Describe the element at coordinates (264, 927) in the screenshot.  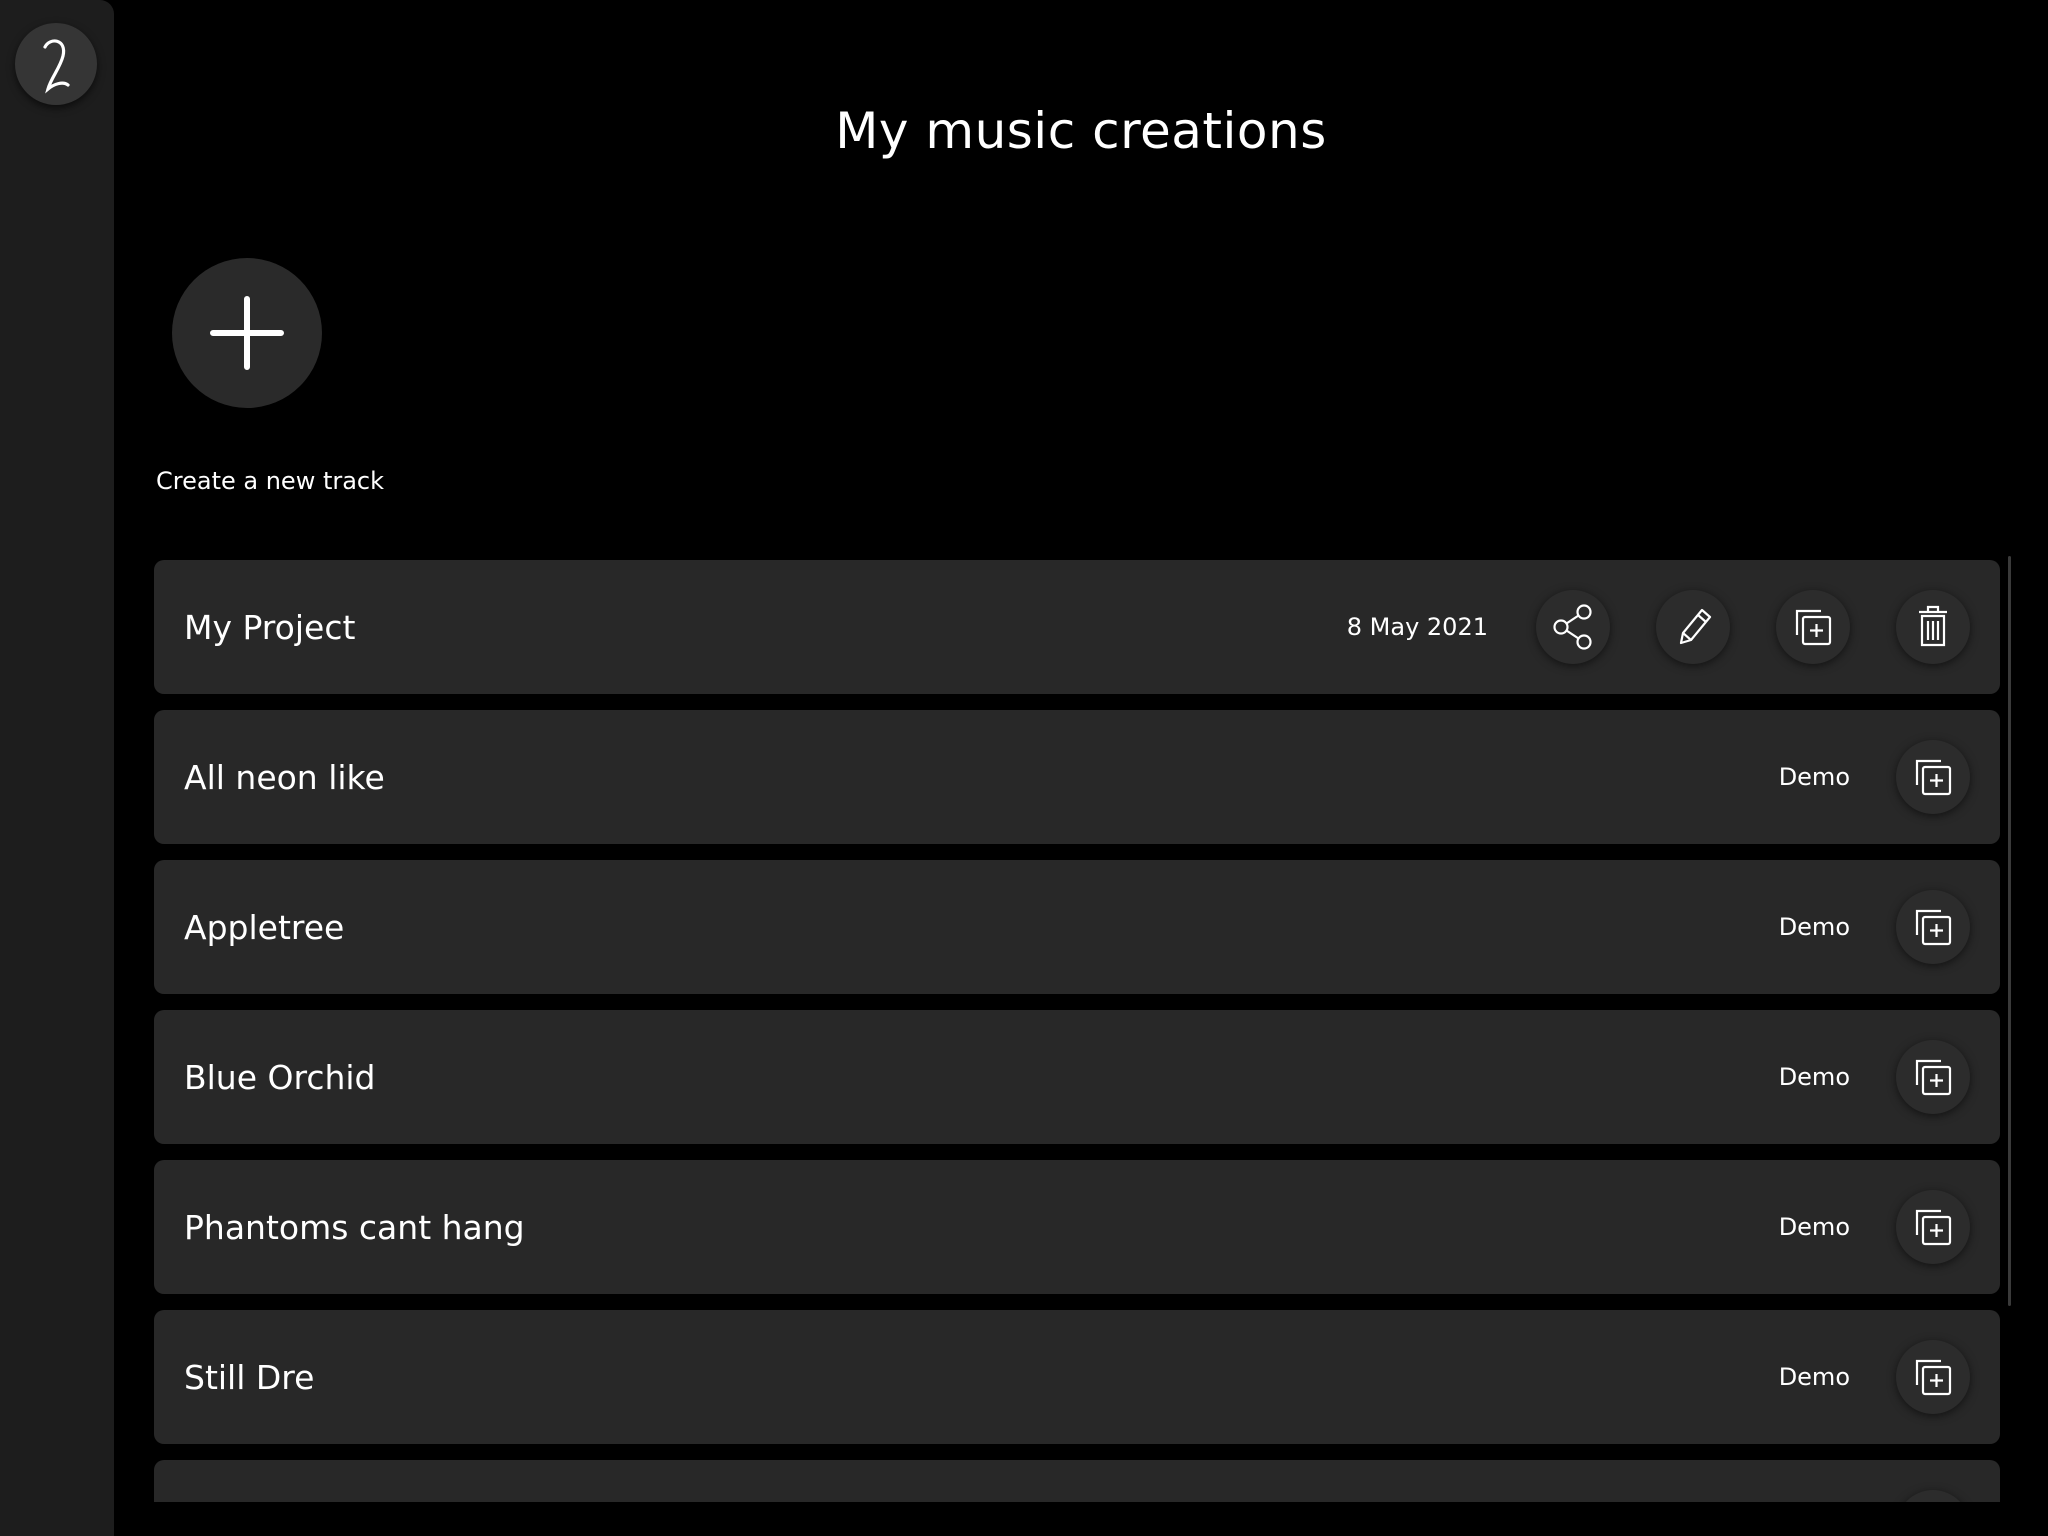
I see `track-name: Appletree` at that location.